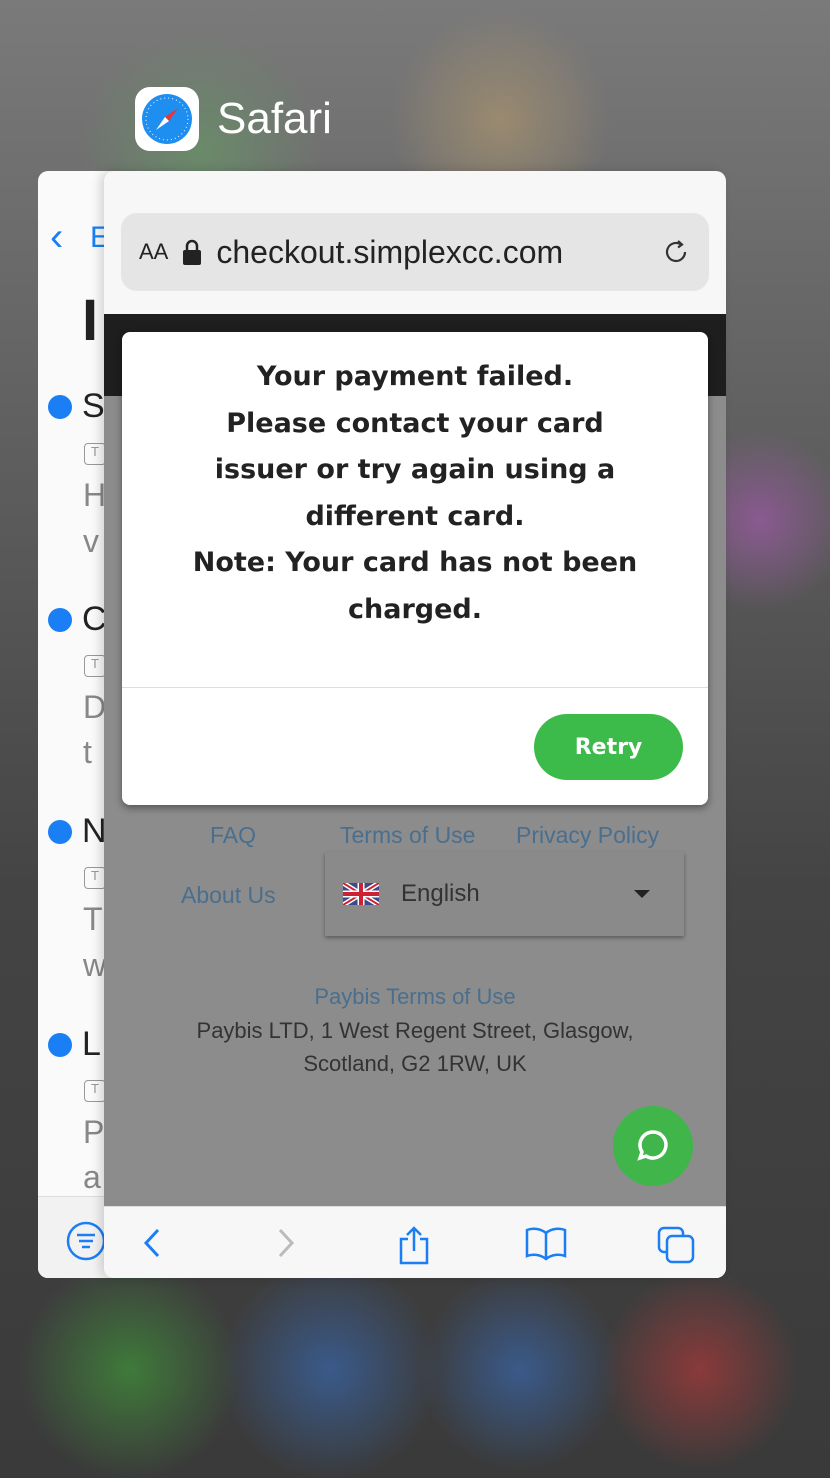 Image resolution: width=830 pixels, height=1478 pixels. Describe the element at coordinates (95, 707) in the screenshot. I see `preview-fragment: D` at that location.